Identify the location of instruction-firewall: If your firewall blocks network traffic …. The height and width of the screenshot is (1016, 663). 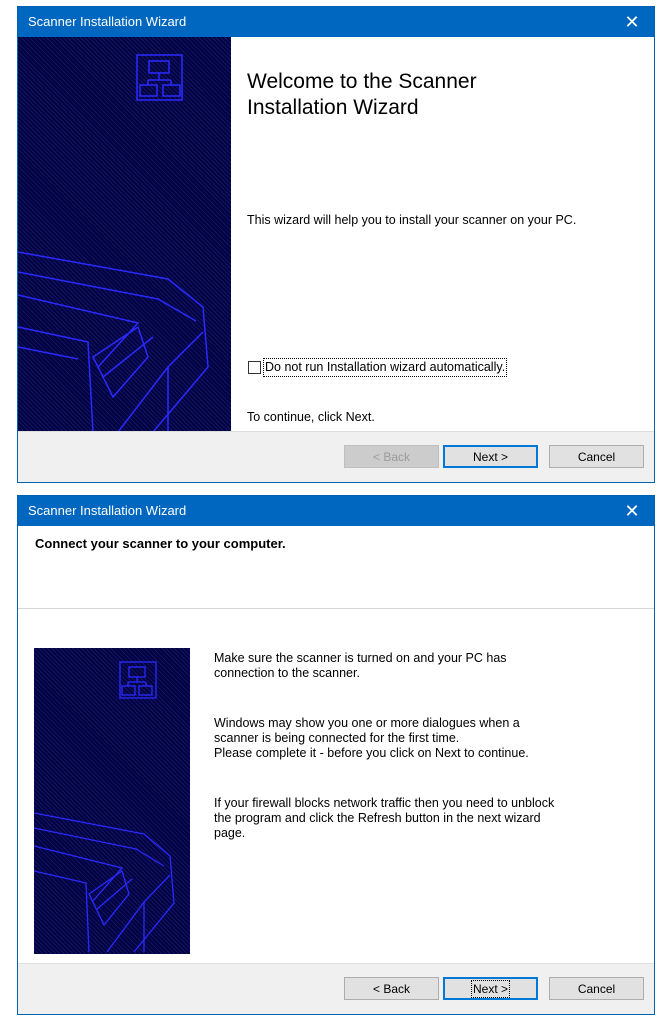
(384, 818).